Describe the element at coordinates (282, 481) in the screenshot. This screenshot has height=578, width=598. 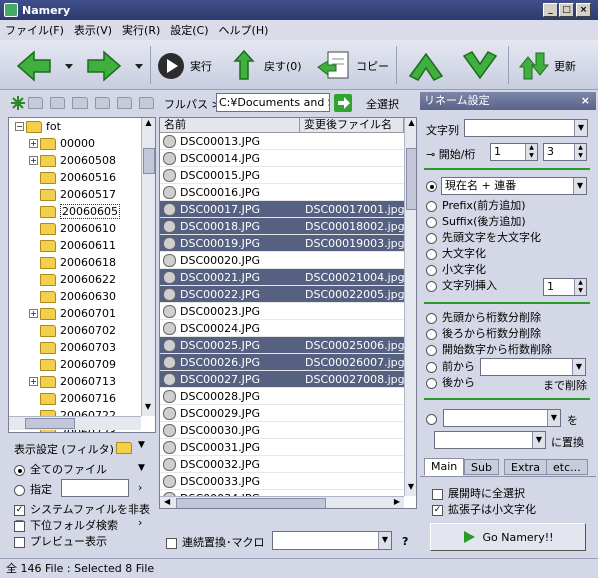
I see `file-row: DSC00033.JPG` at that location.